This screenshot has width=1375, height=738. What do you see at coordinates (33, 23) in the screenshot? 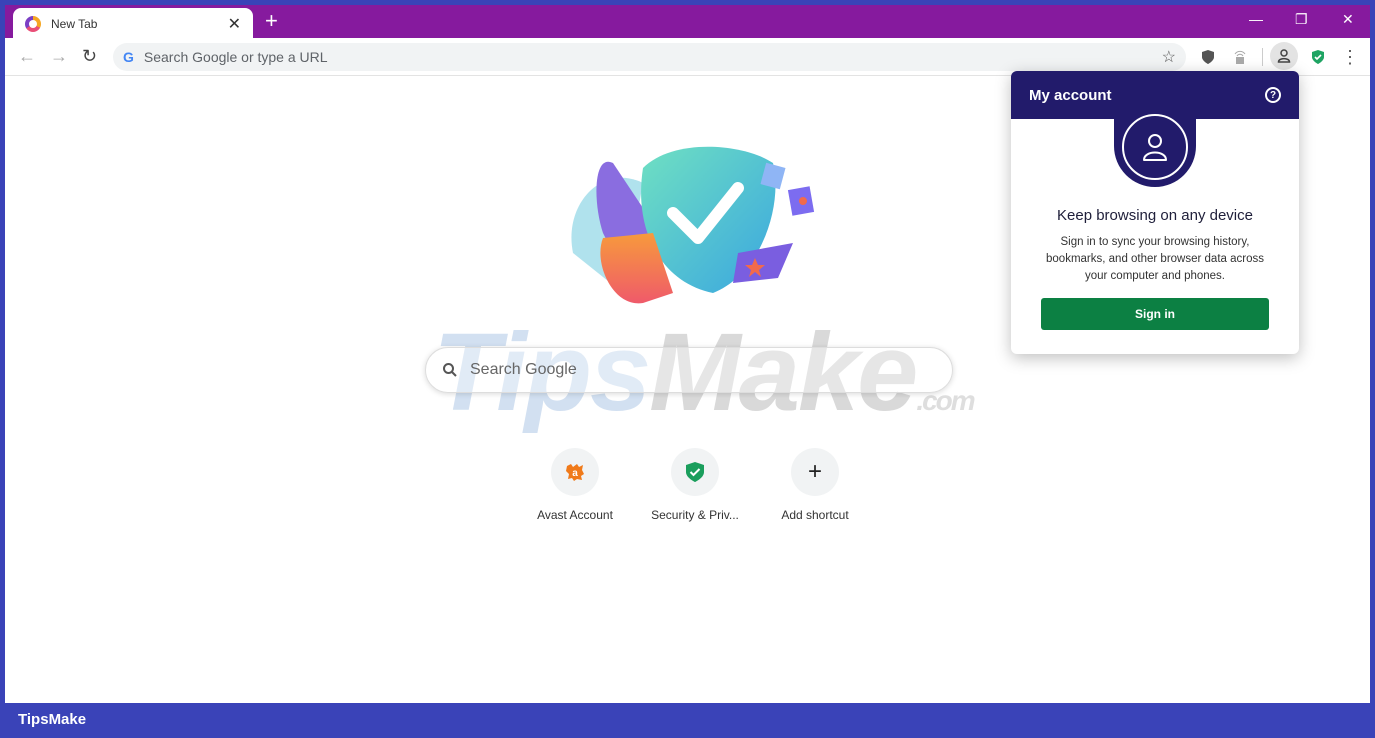
I see `avast-browser-favicon-icon` at bounding box center [33, 23].